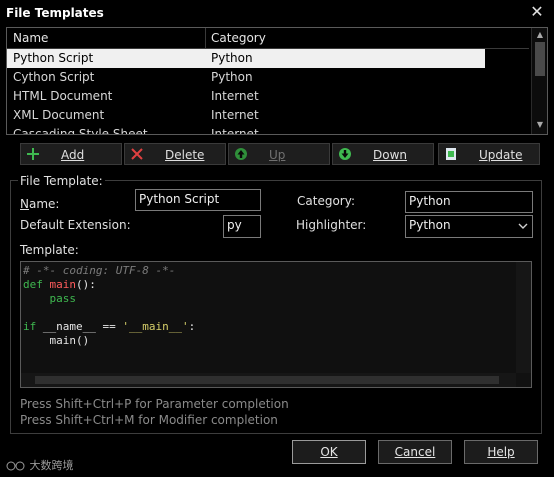 This screenshot has height=477, width=554. I want to click on watermark-logo: 大数跨境, so click(40, 465).